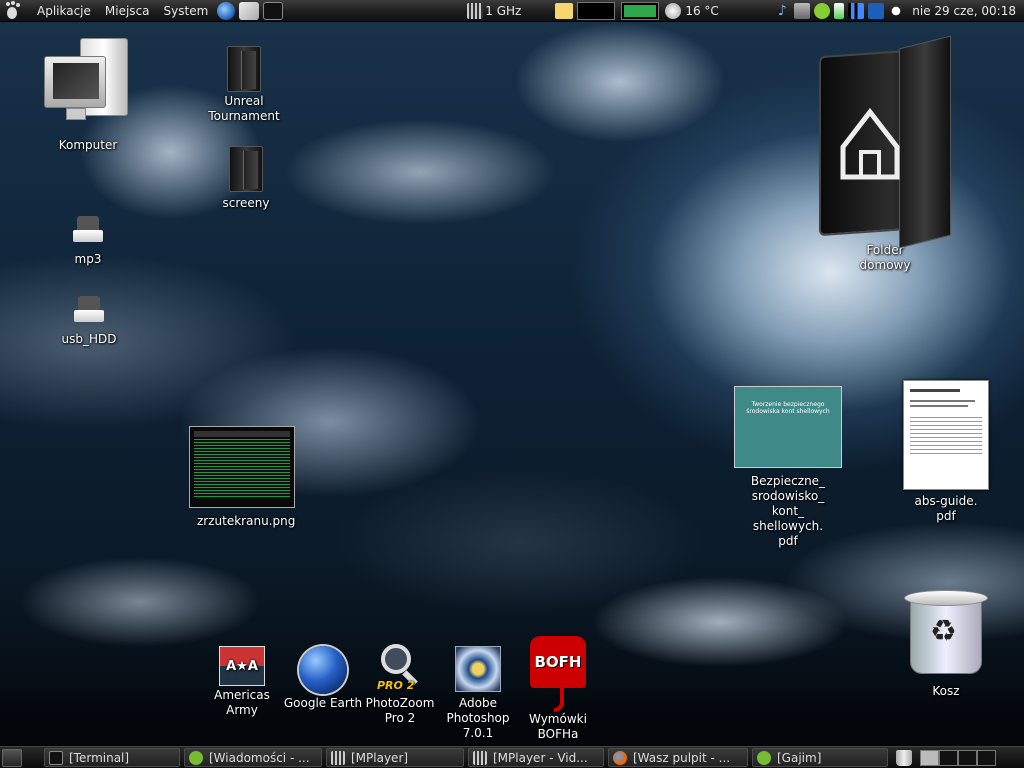  What do you see at coordinates (620, 757) in the screenshot?
I see `firefox-icon` at bounding box center [620, 757].